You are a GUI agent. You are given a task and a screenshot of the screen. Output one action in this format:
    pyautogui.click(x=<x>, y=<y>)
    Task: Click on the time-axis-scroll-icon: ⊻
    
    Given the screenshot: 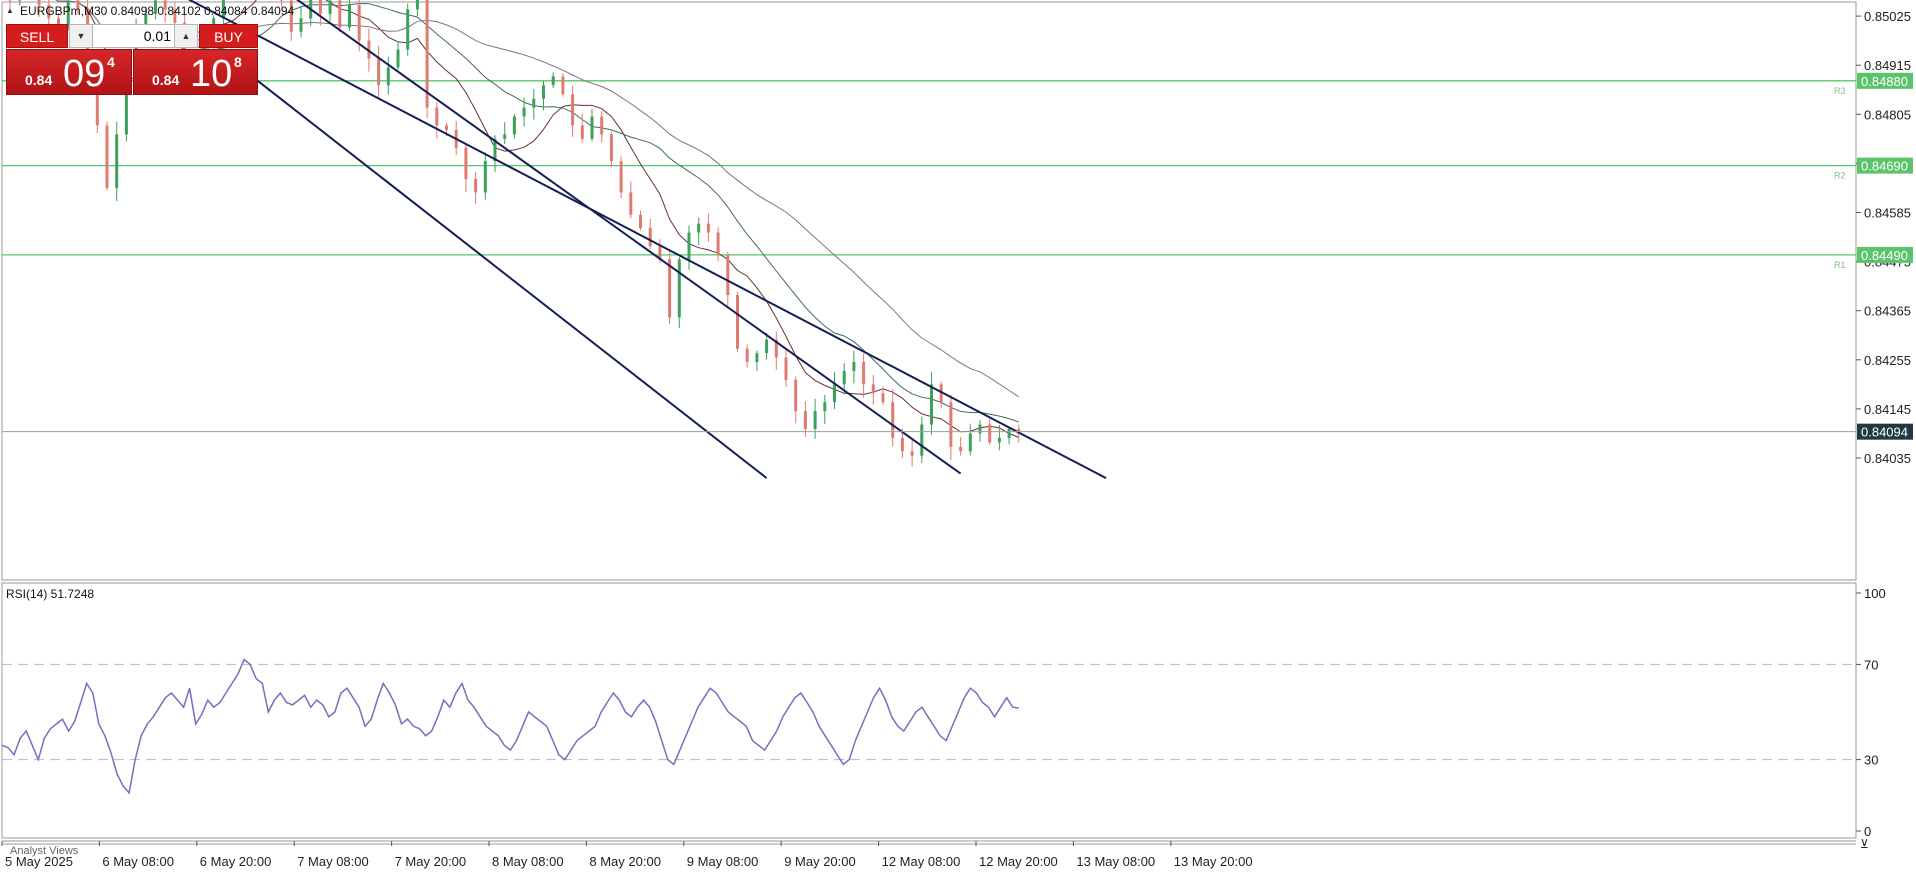 What is the action you would take?
    pyautogui.click(x=1864, y=844)
    